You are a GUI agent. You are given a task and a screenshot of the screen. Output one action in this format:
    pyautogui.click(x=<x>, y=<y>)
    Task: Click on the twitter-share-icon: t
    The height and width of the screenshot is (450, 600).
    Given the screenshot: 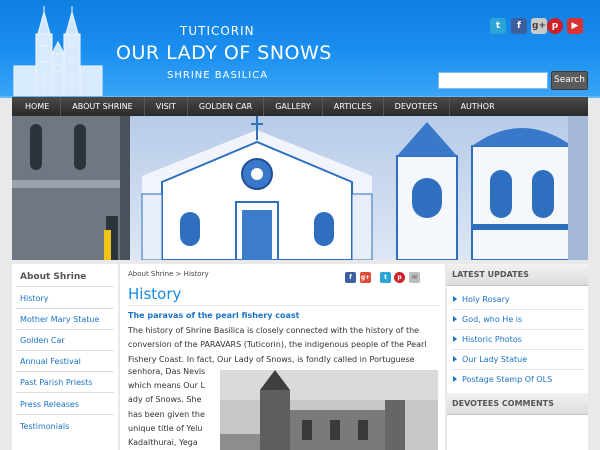 What is the action you would take?
    pyautogui.click(x=385, y=277)
    